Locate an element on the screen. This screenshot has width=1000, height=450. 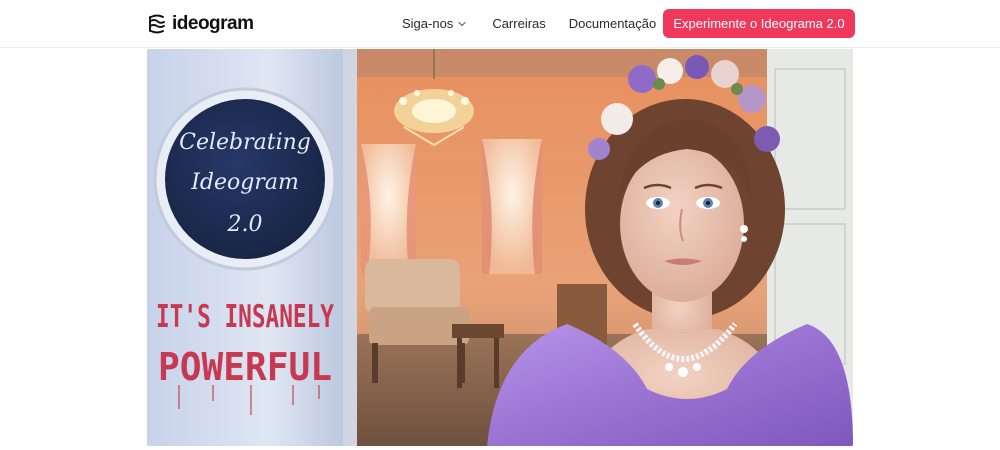
door-frame is located at coordinates (350, 247).